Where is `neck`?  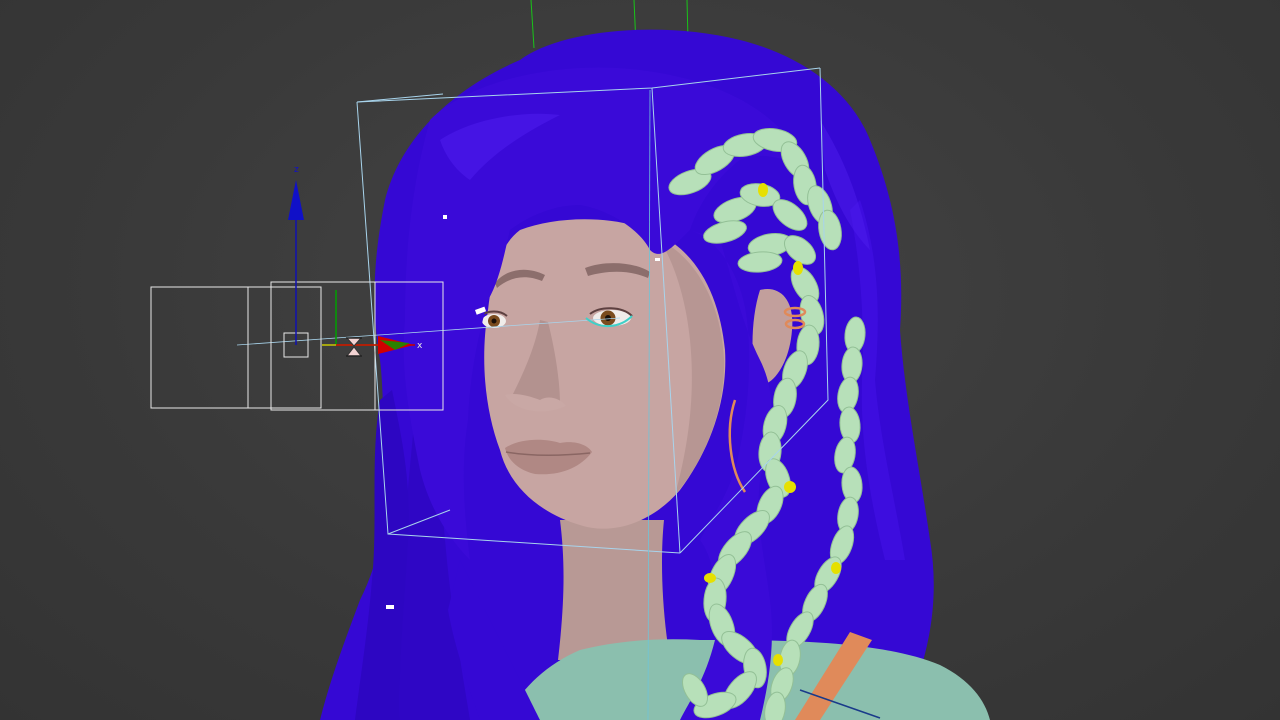 neck is located at coordinates (614, 590).